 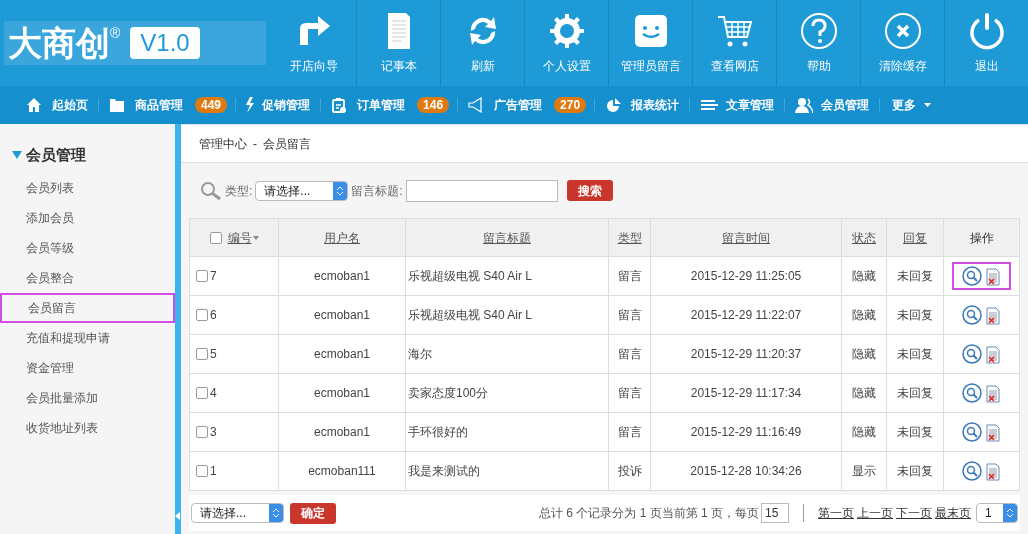 What do you see at coordinates (589, 190) in the screenshot?
I see `search-button: 搜索` at bounding box center [589, 190].